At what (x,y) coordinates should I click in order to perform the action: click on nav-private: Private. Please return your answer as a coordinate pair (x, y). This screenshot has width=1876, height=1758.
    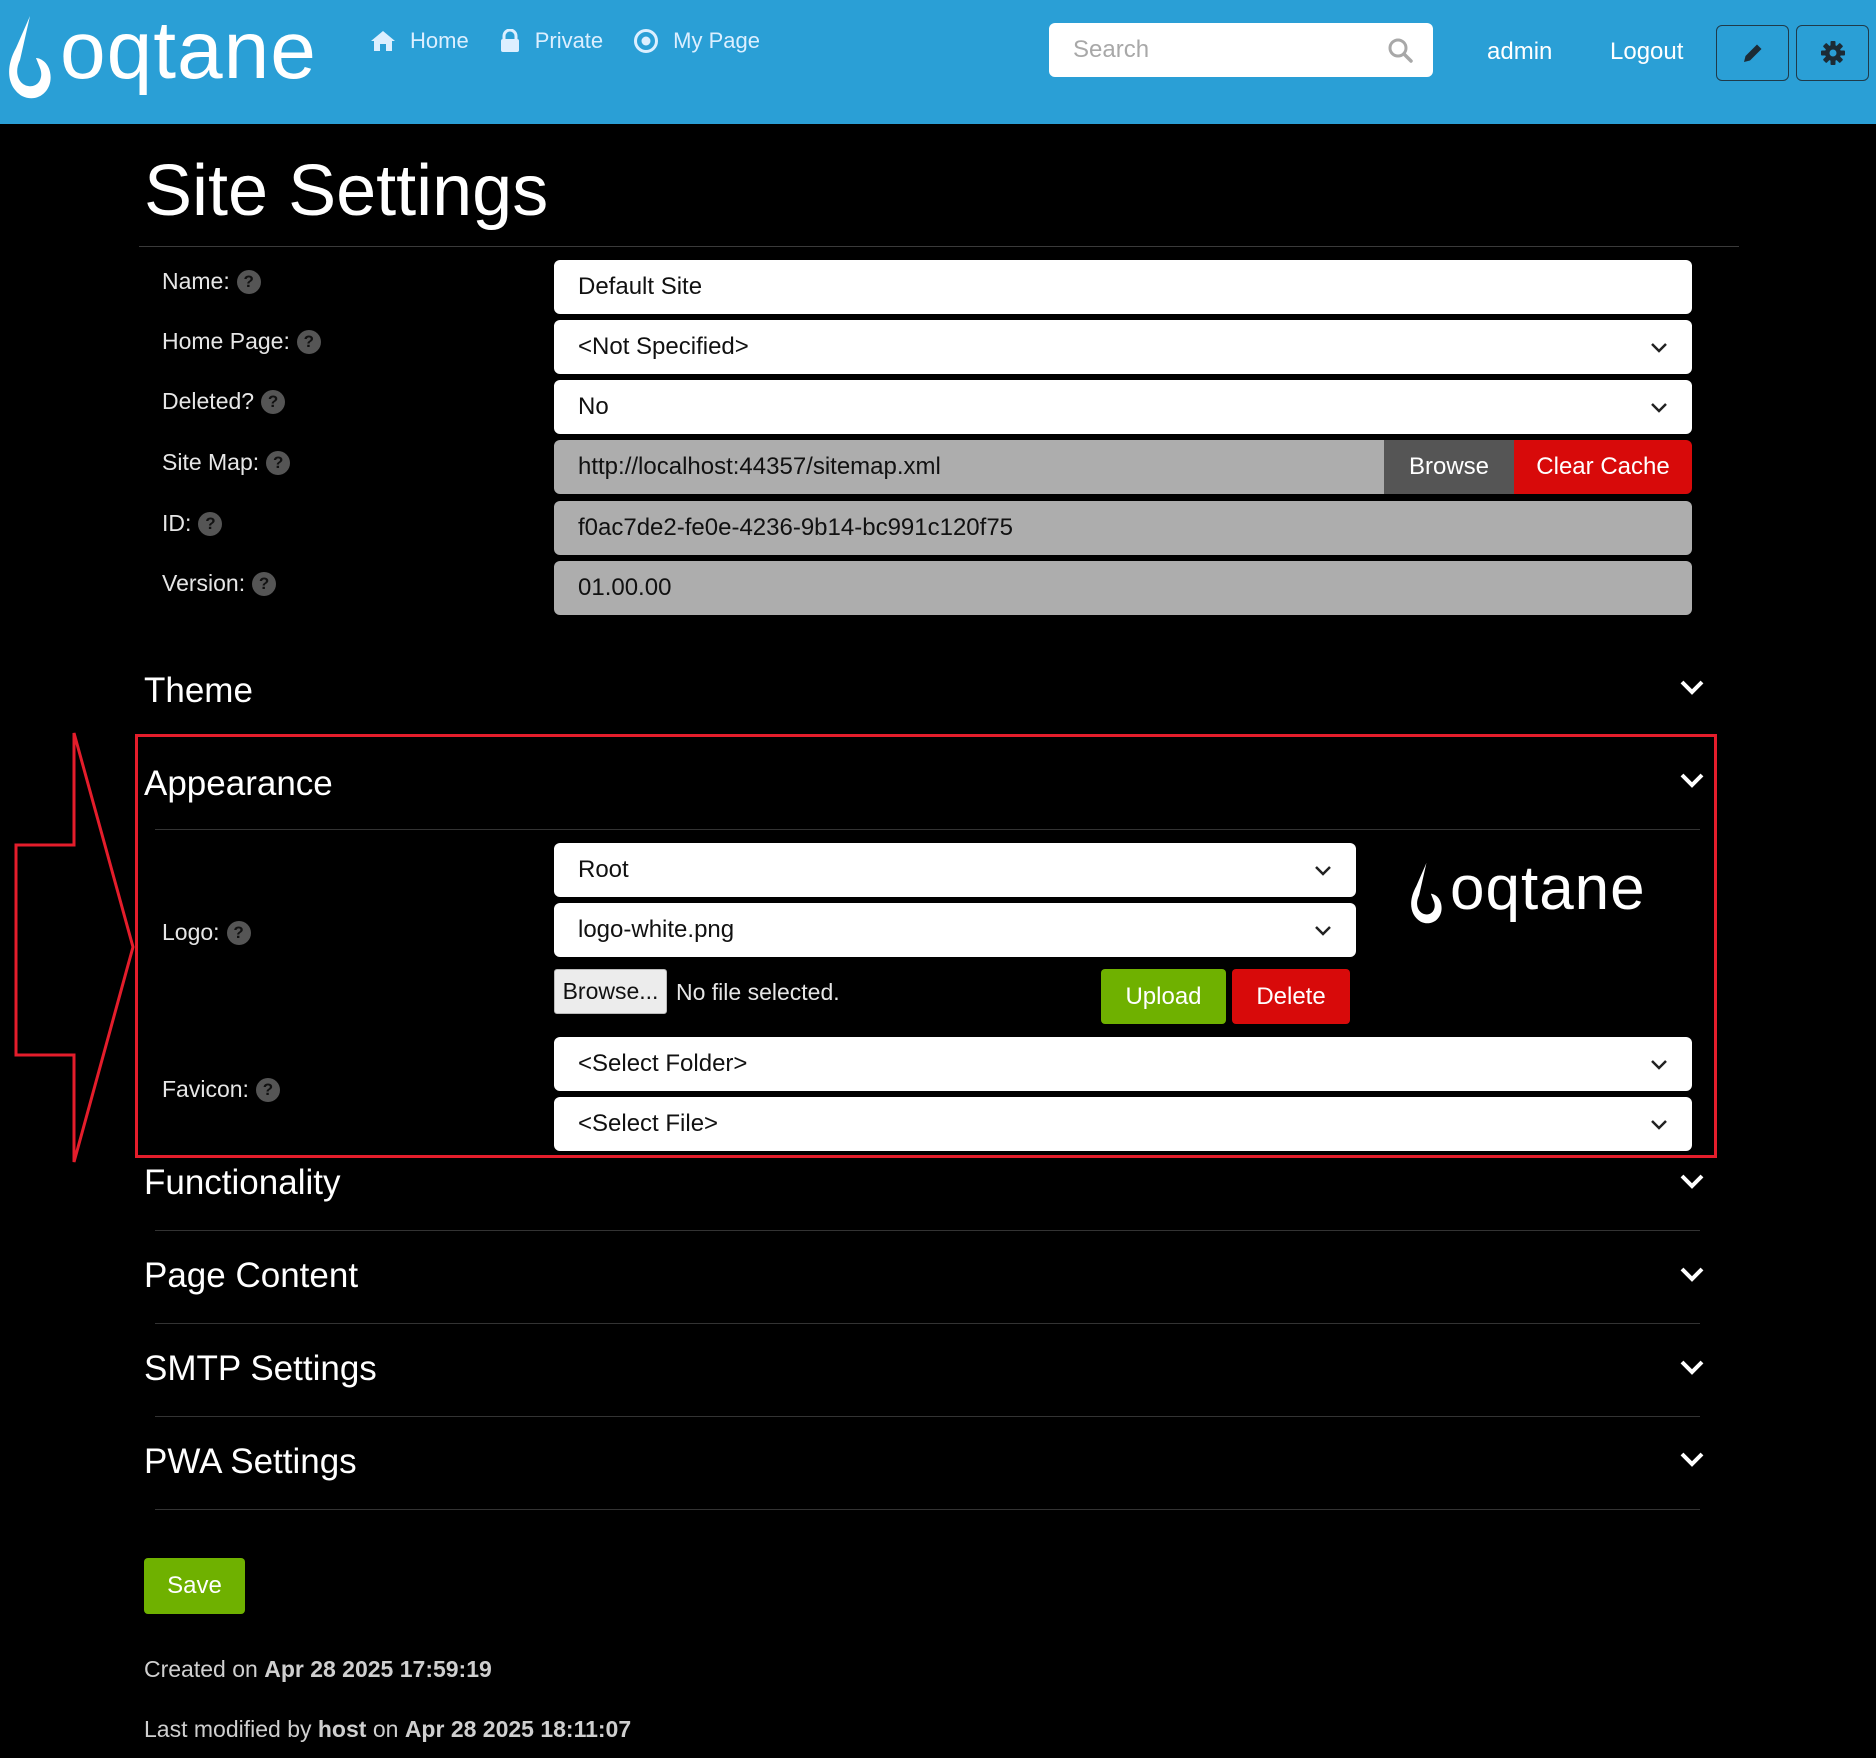
    Looking at the image, I should click on (551, 41).